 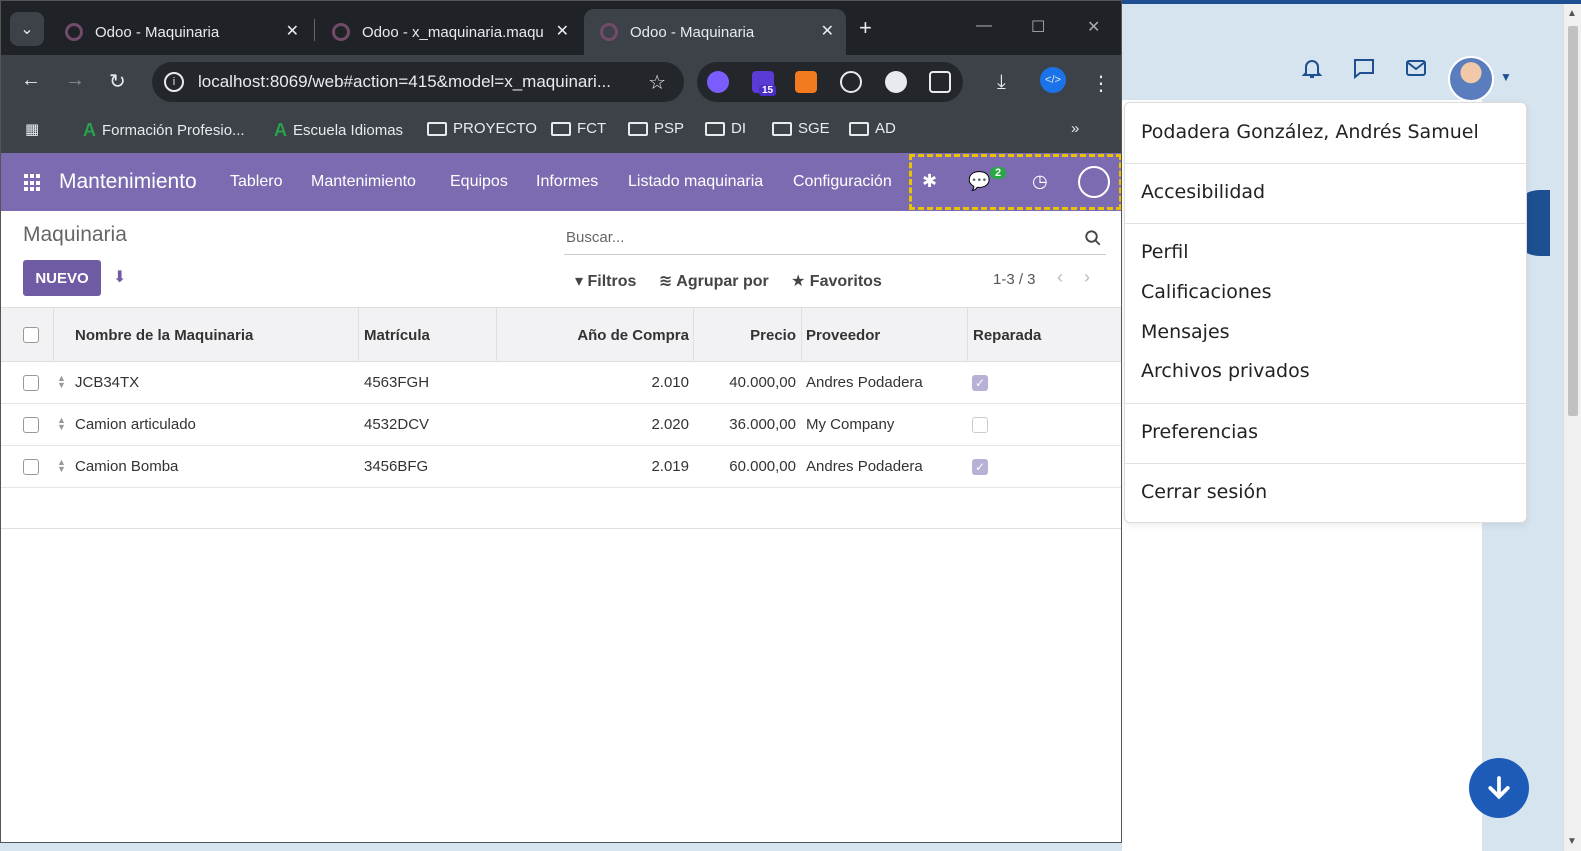 What do you see at coordinates (1087, 277) in the screenshot?
I see `chevron-right-icon: ›` at bounding box center [1087, 277].